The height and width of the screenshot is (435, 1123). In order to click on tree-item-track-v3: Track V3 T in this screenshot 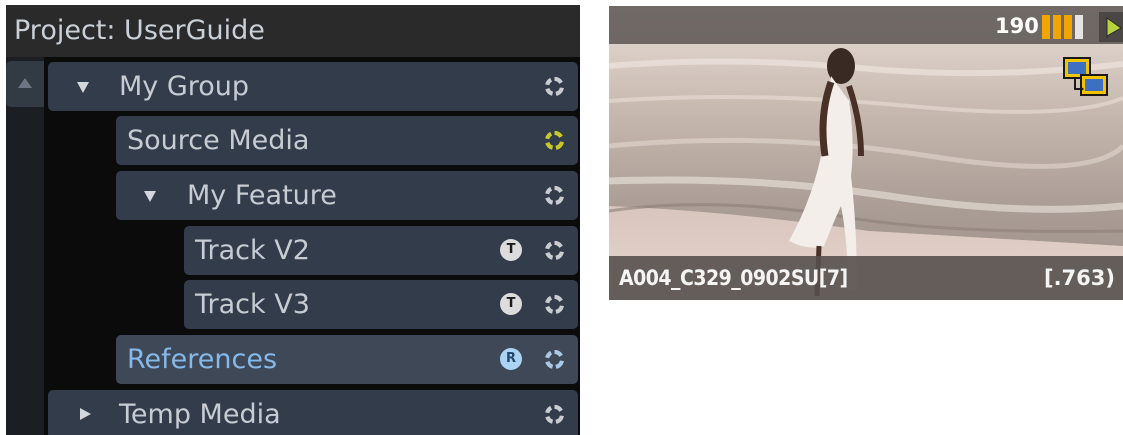, I will do `click(381, 304)`.